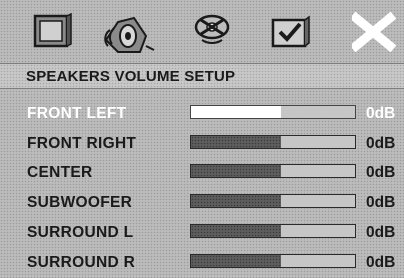  What do you see at coordinates (77, 113) in the screenshot?
I see `speaker-label: FRONT LEFT` at bounding box center [77, 113].